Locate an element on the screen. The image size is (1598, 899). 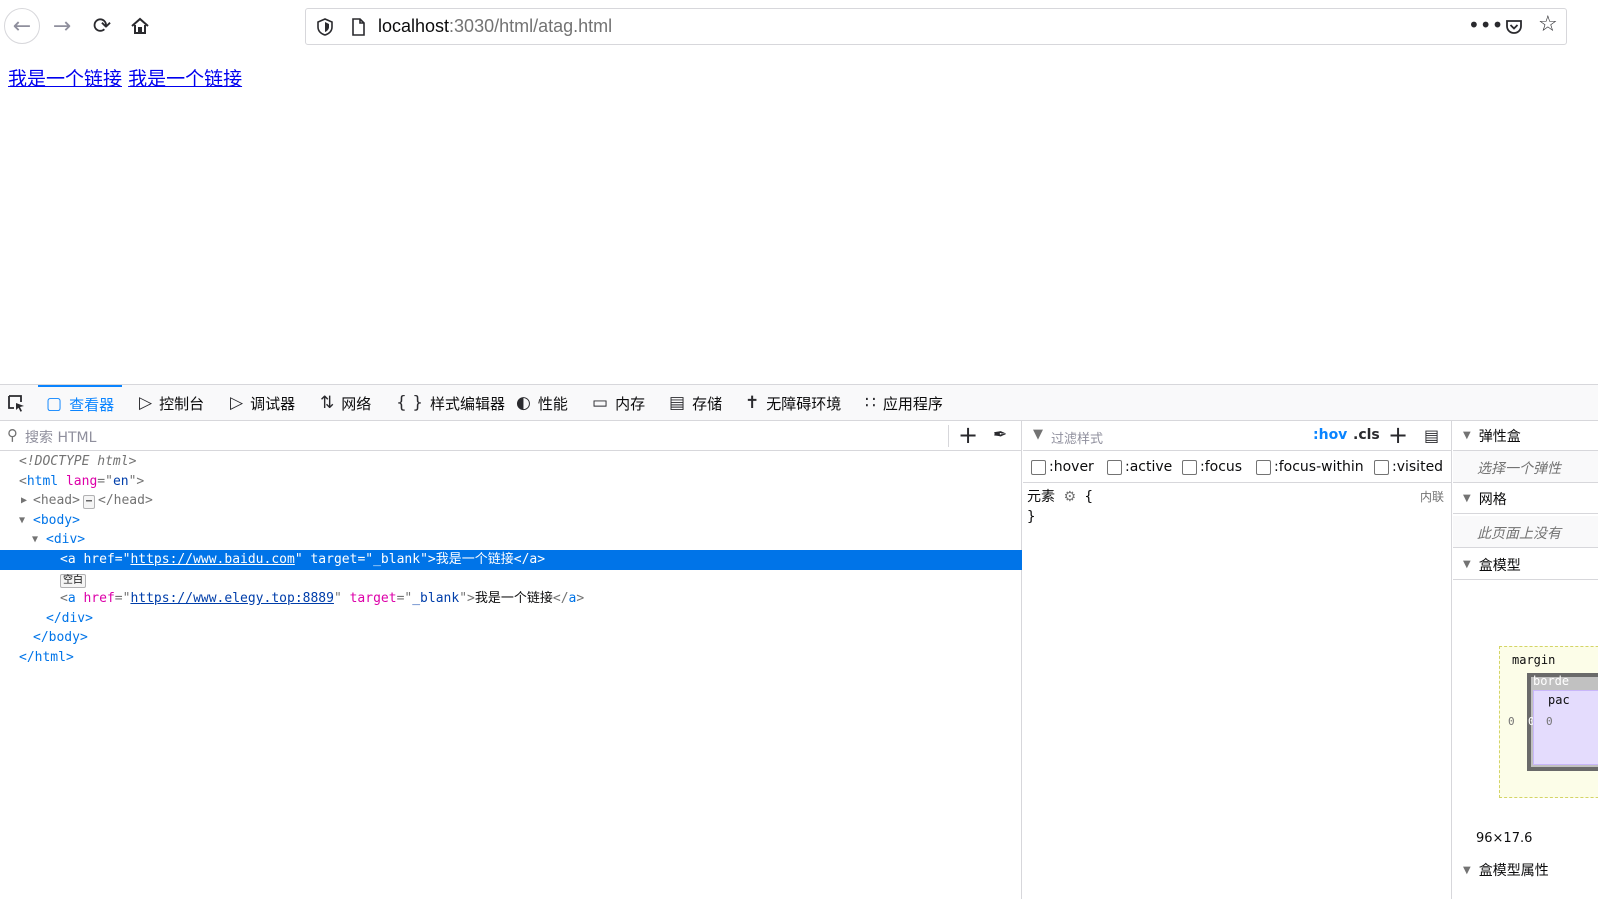
tab-network: ⇅ 网络 is located at coordinates (345, 403).